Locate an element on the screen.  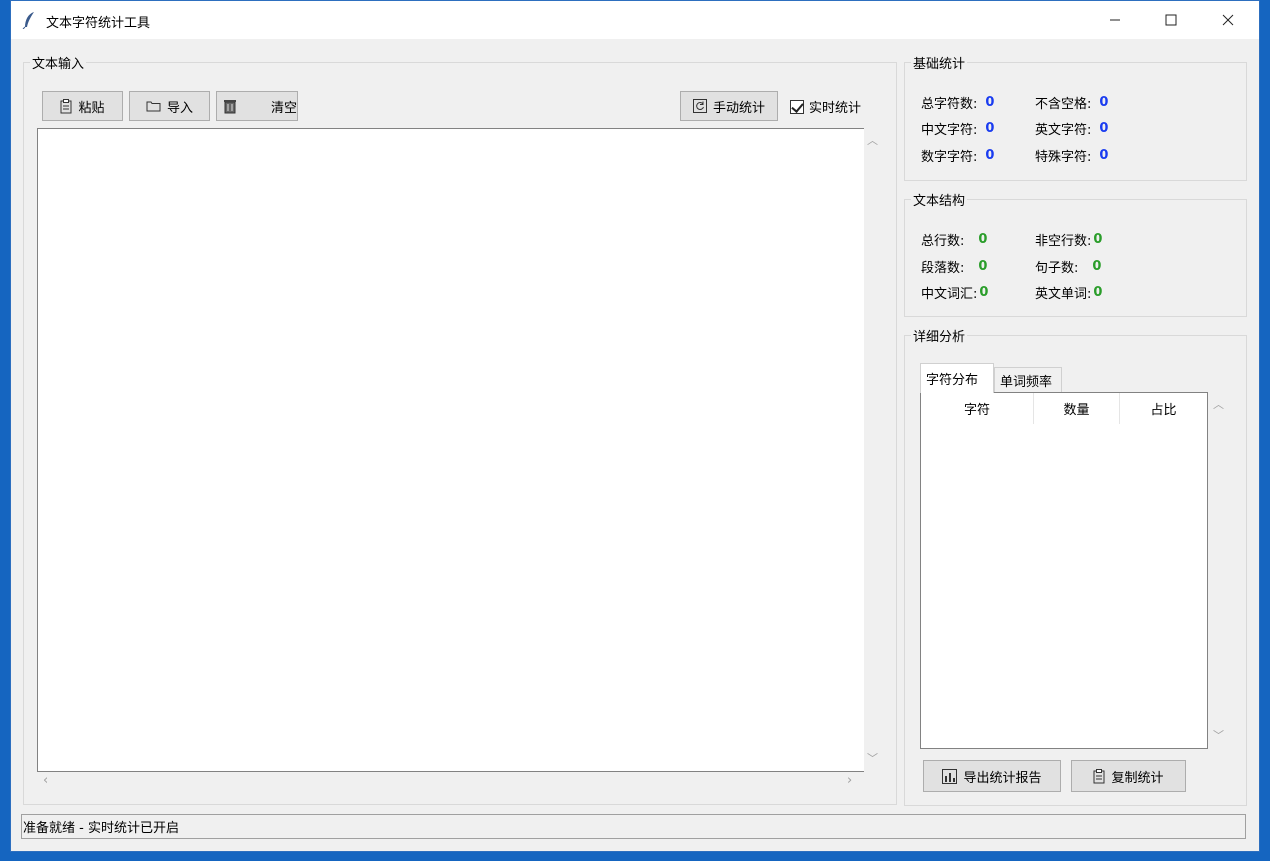
refresh-icon is located at coordinates (699, 106).